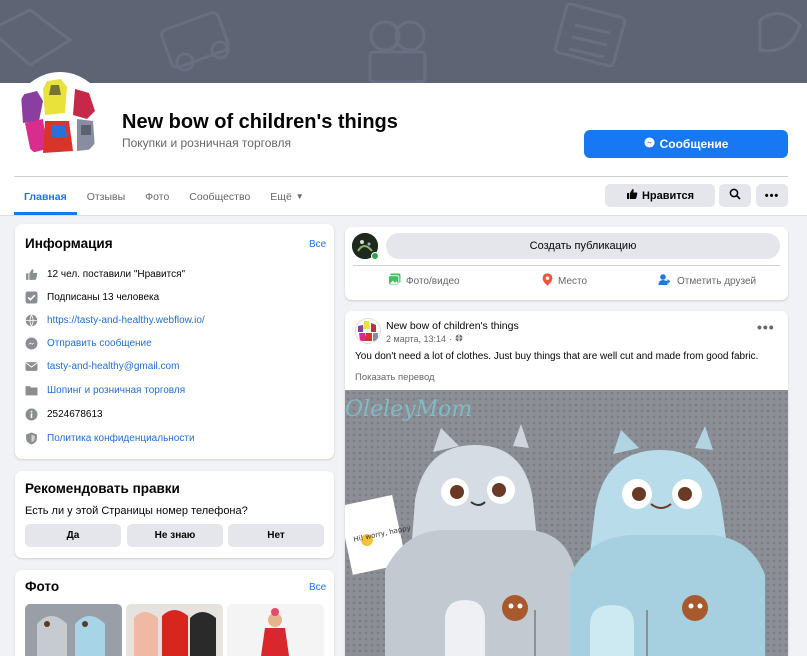 The image size is (807, 656). What do you see at coordinates (416, 339) in the screenshot?
I see `post-date: 2 марта, 13:14` at bounding box center [416, 339].